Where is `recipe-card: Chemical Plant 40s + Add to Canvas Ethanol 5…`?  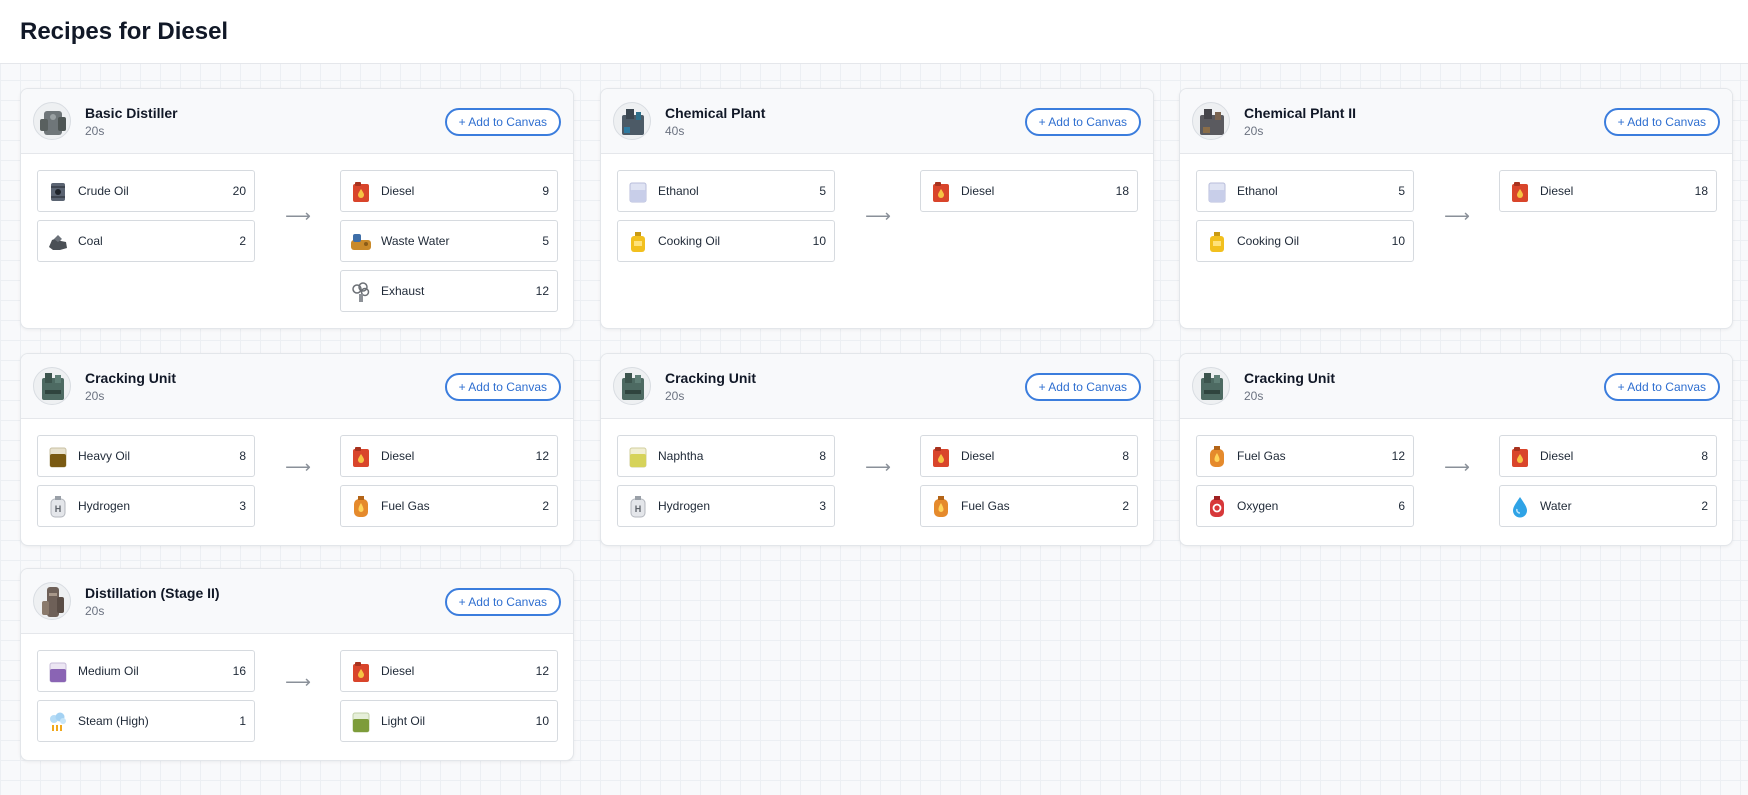 recipe-card: Chemical Plant 40s + Add to Canvas Ethanol 5… is located at coordinates (877, 208).